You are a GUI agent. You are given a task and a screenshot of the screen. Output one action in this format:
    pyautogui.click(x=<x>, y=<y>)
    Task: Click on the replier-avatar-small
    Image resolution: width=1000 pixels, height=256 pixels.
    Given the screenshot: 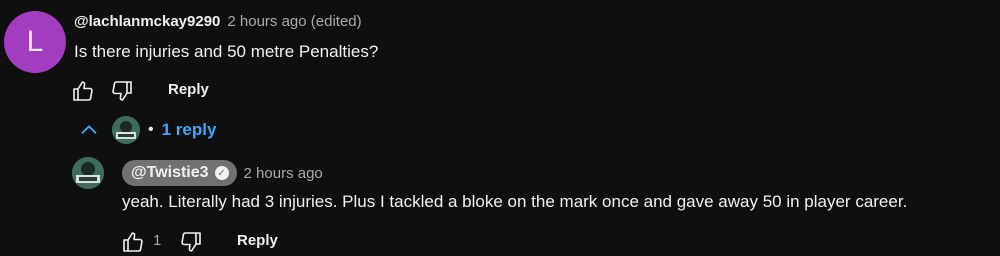 What is the action you would take?
    pyautogui.click(x=126, y=130)
    